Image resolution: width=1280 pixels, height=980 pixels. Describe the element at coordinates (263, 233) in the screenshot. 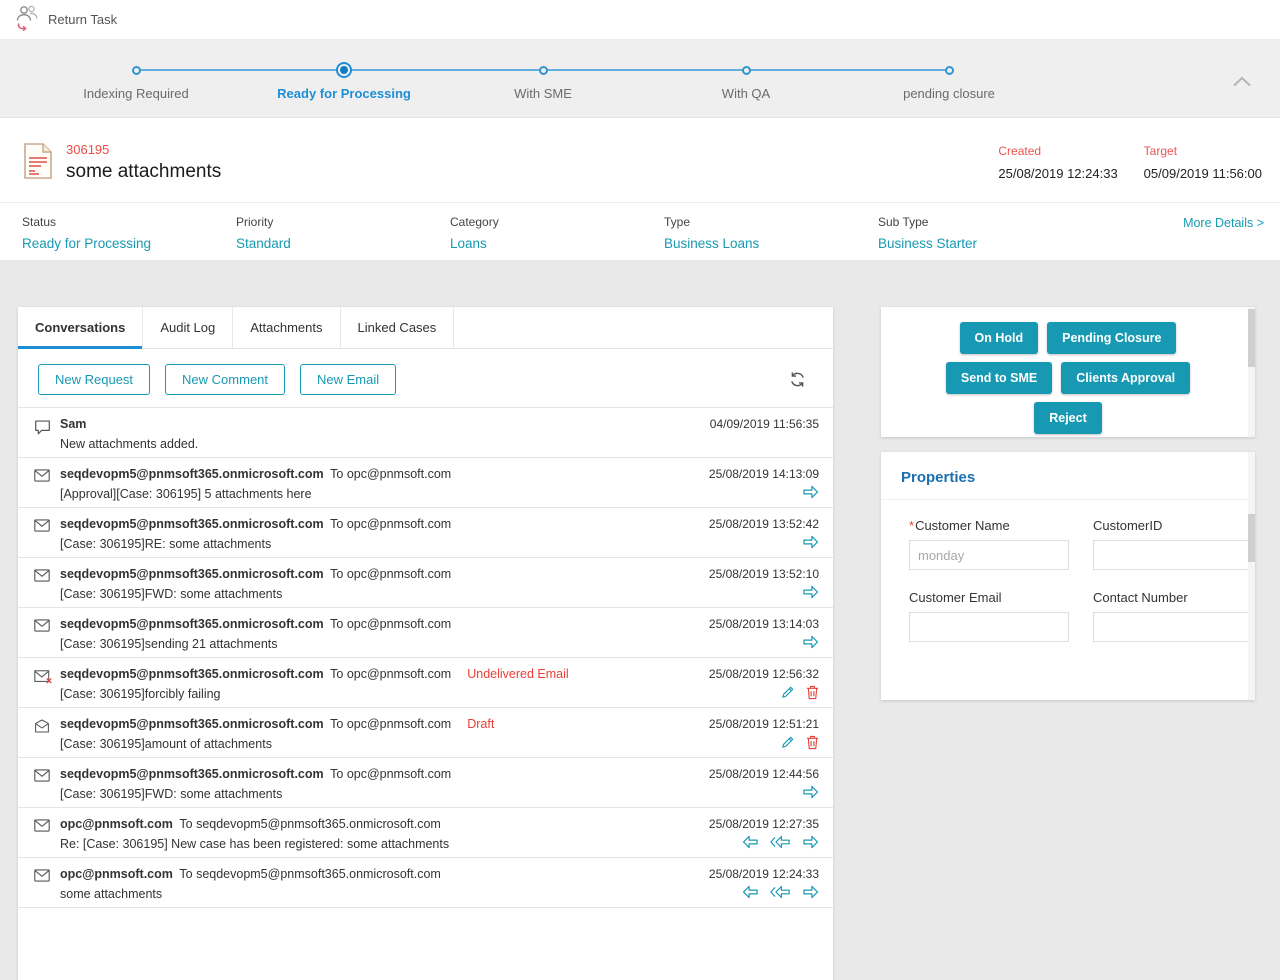

I see `info-field-priority: Priority Standard` at that location.